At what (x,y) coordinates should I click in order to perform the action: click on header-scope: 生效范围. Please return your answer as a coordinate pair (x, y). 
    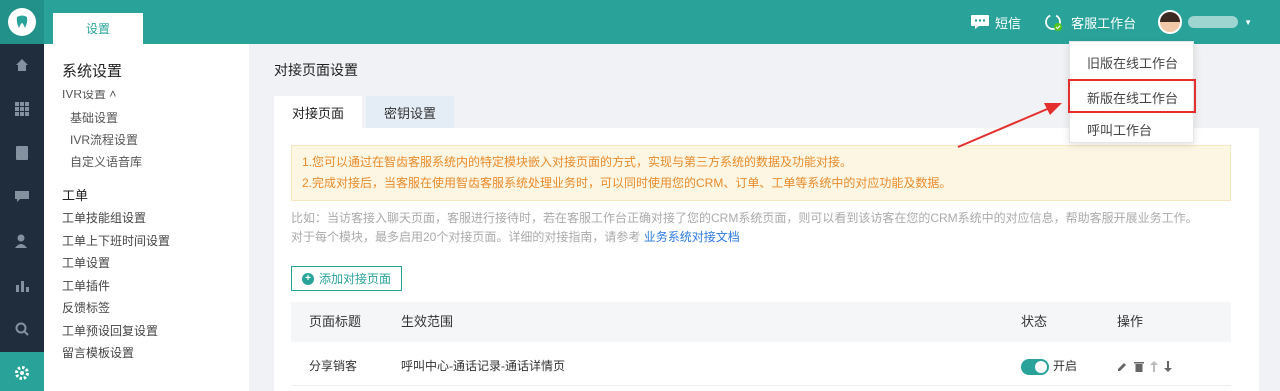
    Looking at the image, I should click on (427, 321).